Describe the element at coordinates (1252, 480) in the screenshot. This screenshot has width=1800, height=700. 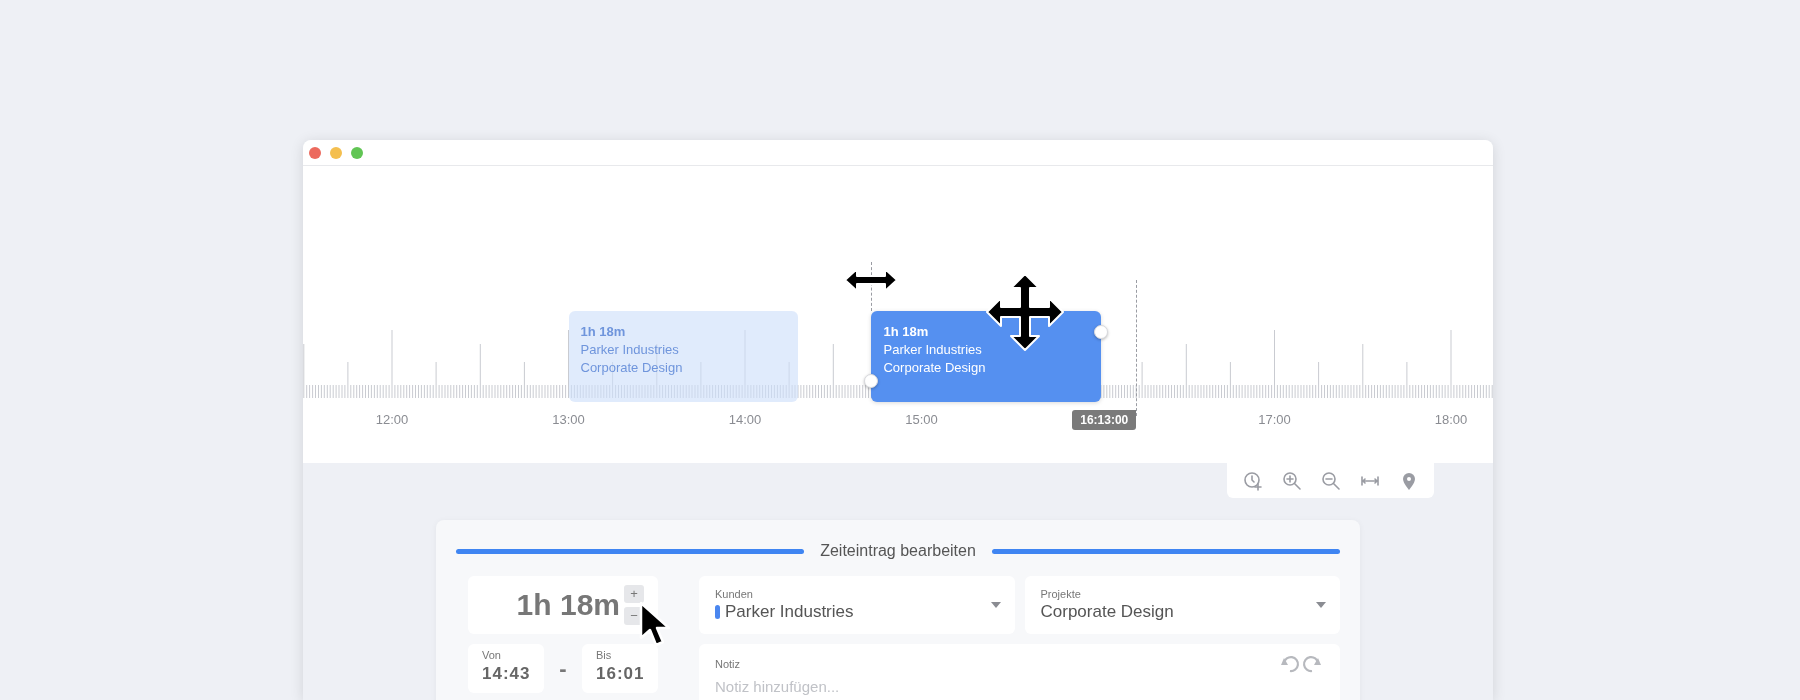
I see `clock-add-icon` at that location.